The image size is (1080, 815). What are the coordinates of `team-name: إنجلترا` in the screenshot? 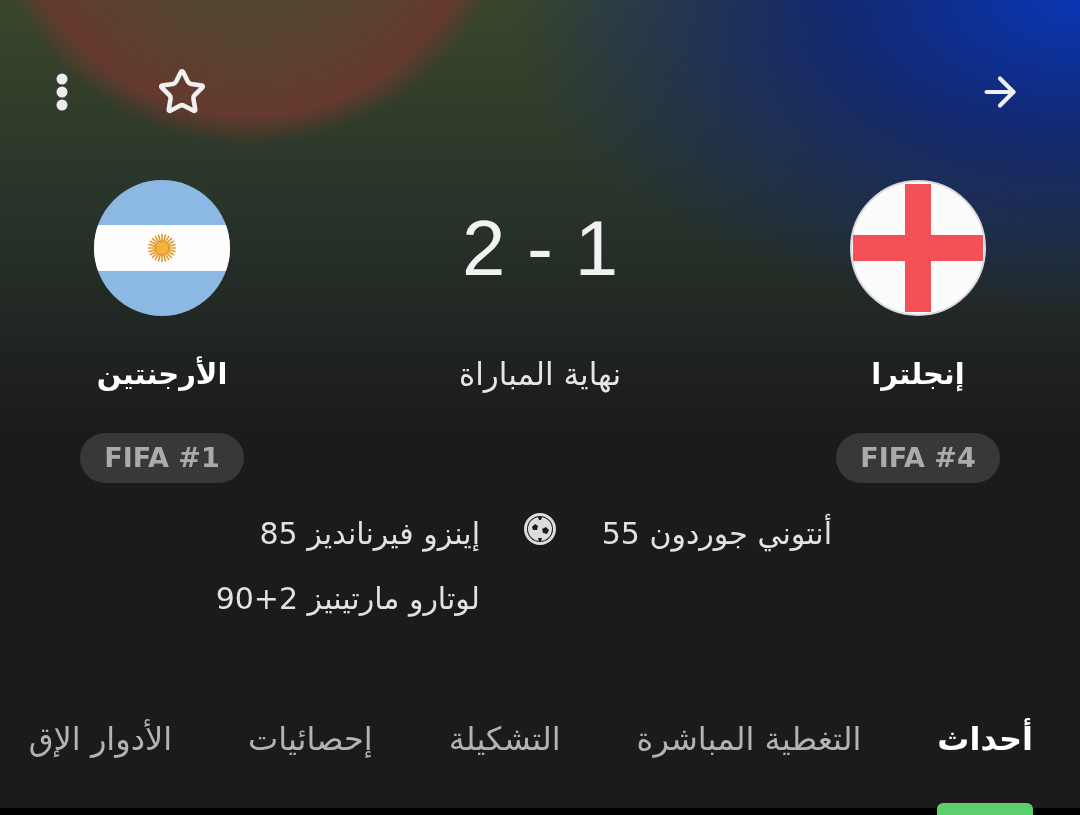 It's located at (918, 375).